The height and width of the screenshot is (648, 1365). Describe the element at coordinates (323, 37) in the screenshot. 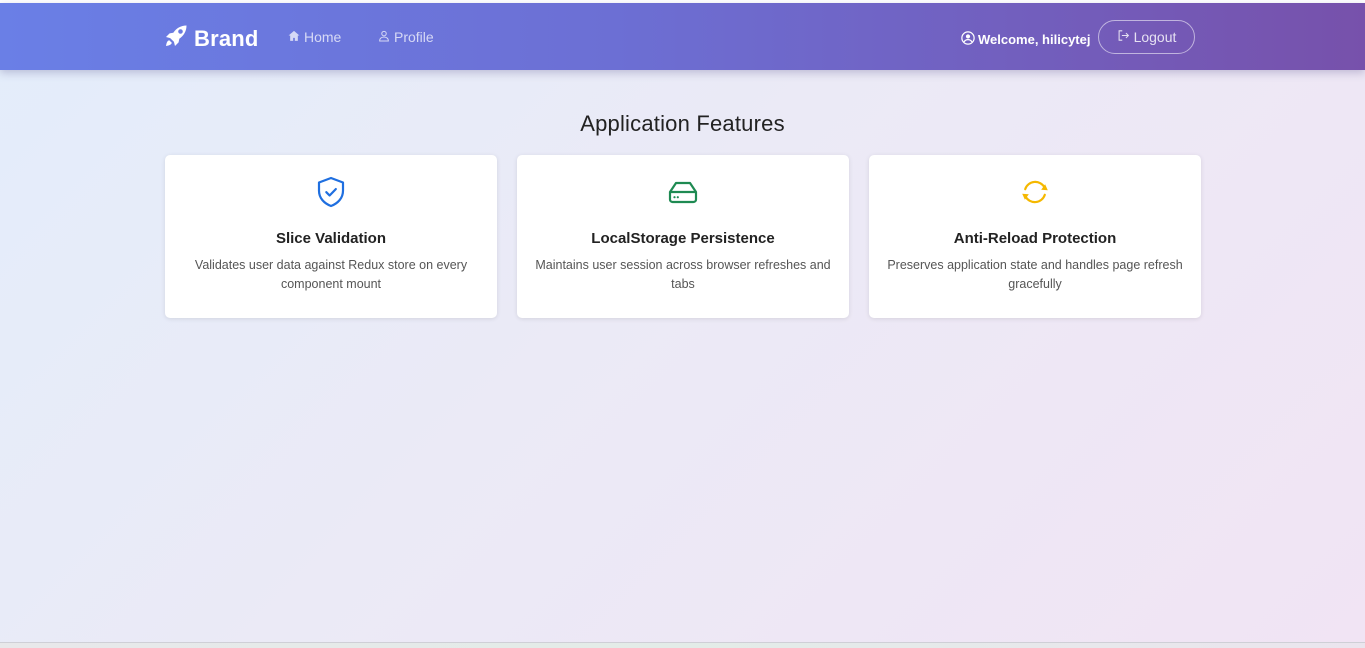

I see `nav-link-label: Home` at that location.